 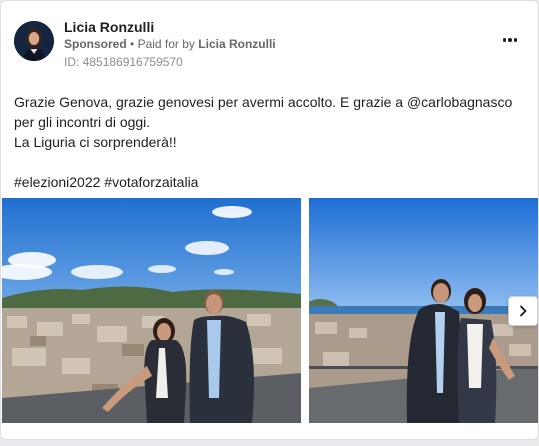 What do you see at coordinates (271, 182) in the screenshot?
I see `post-hashtags: #elezioni2022 #votaforzaitalia` at bounding box center [271, 182].